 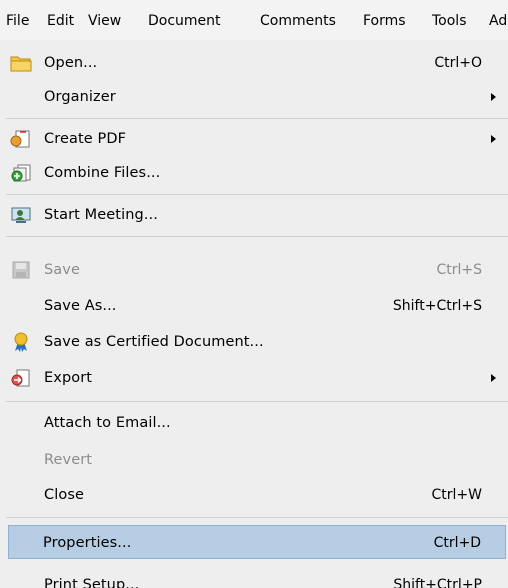 I want to click on menu-comments: Comments, so click(x=298, y=21).